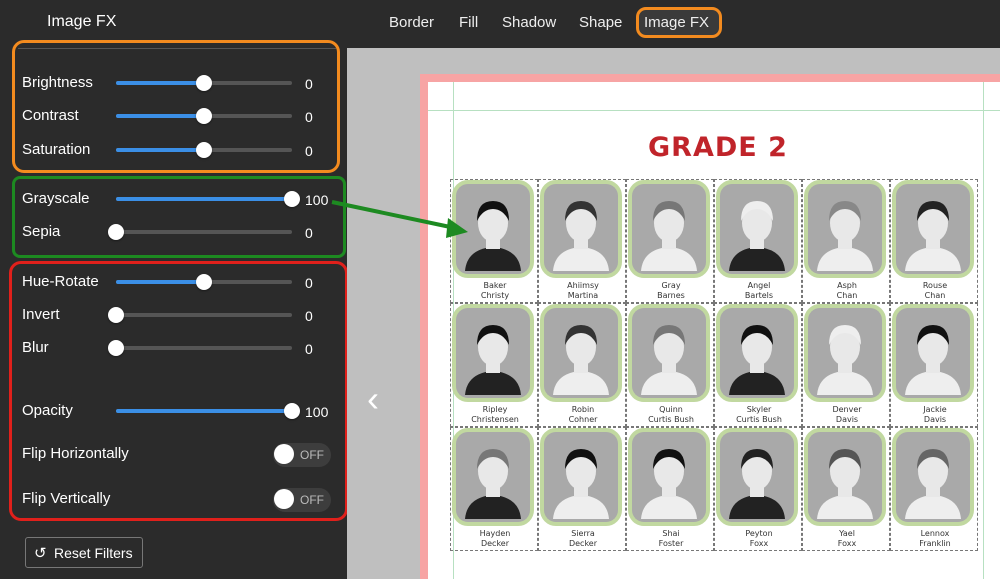  Describe the element at coordinates (468, 22) in the screenshot. I see `tab-fill: Fill` at that location.